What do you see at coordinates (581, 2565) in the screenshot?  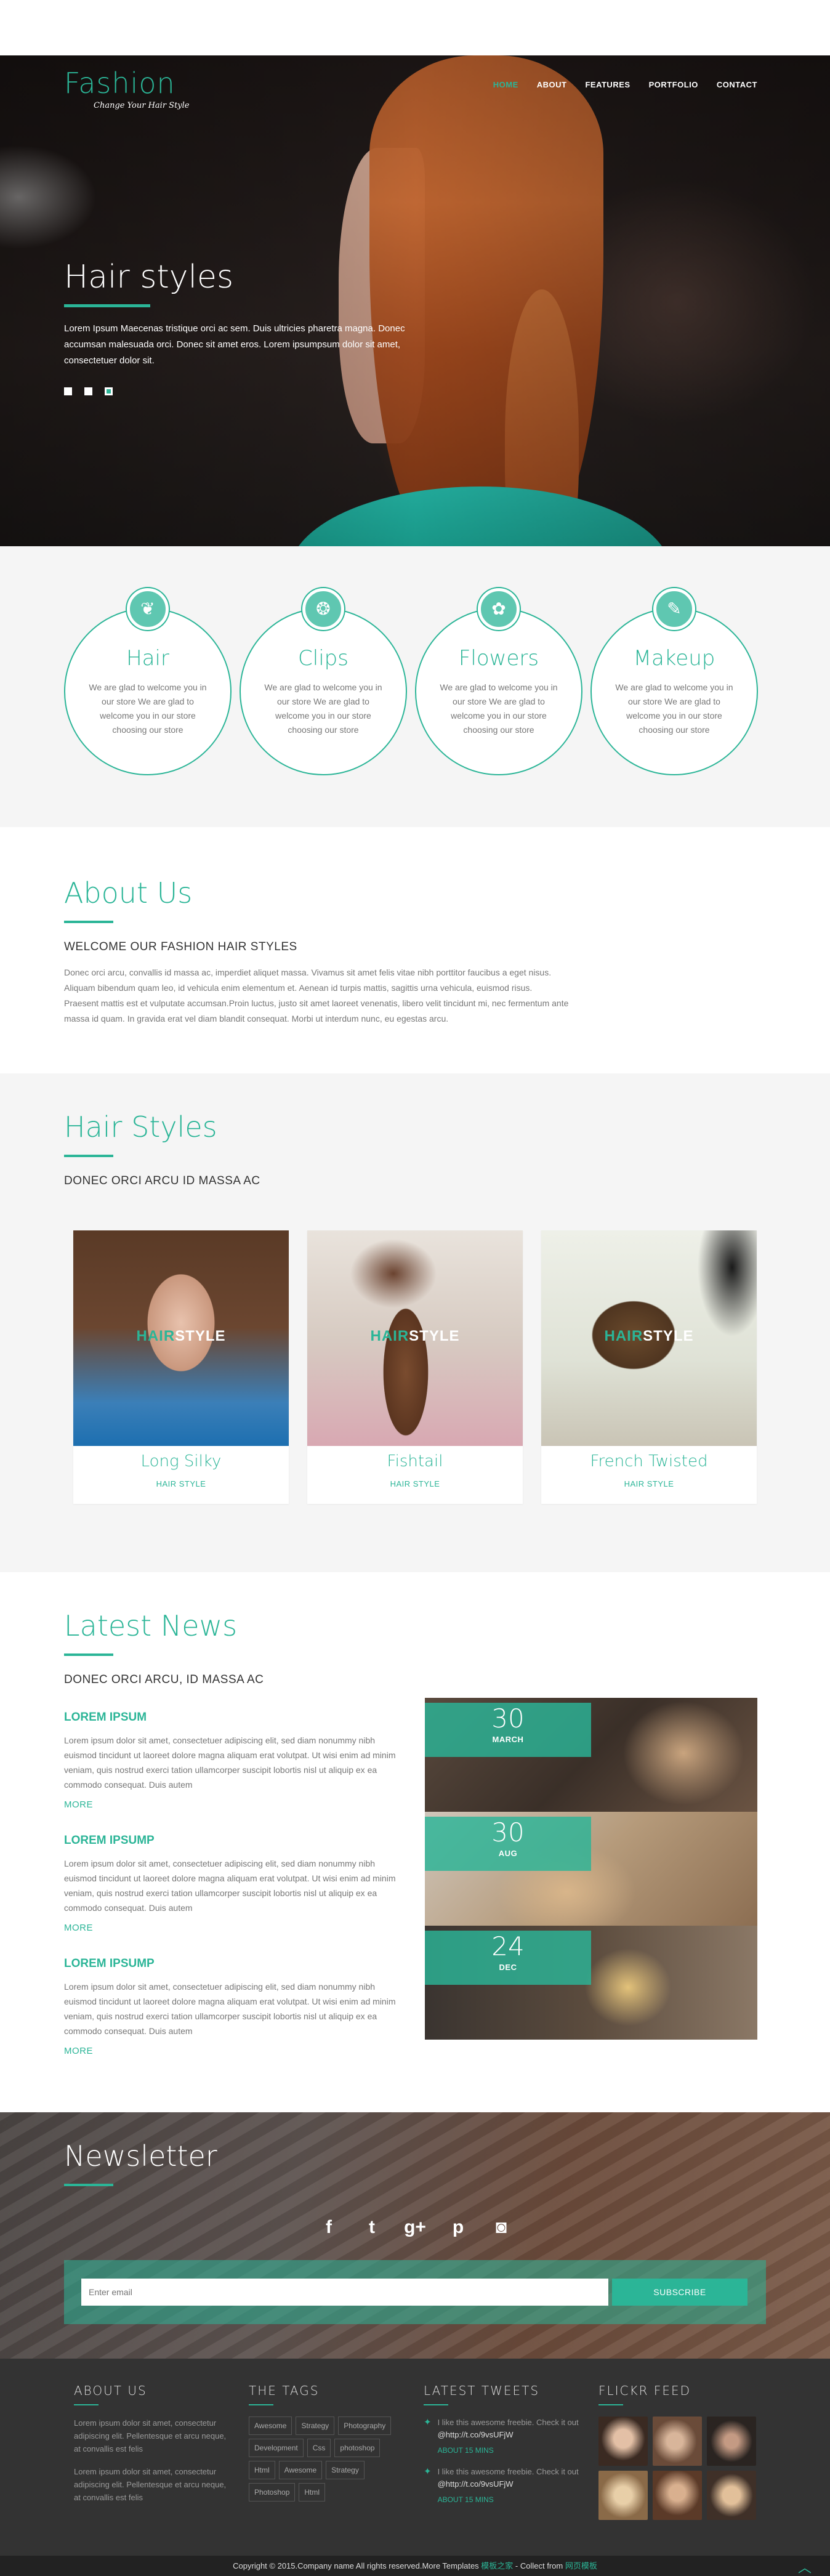 I see `copyright-link-collect: 网页模板` at bounding box center [581, 2565].